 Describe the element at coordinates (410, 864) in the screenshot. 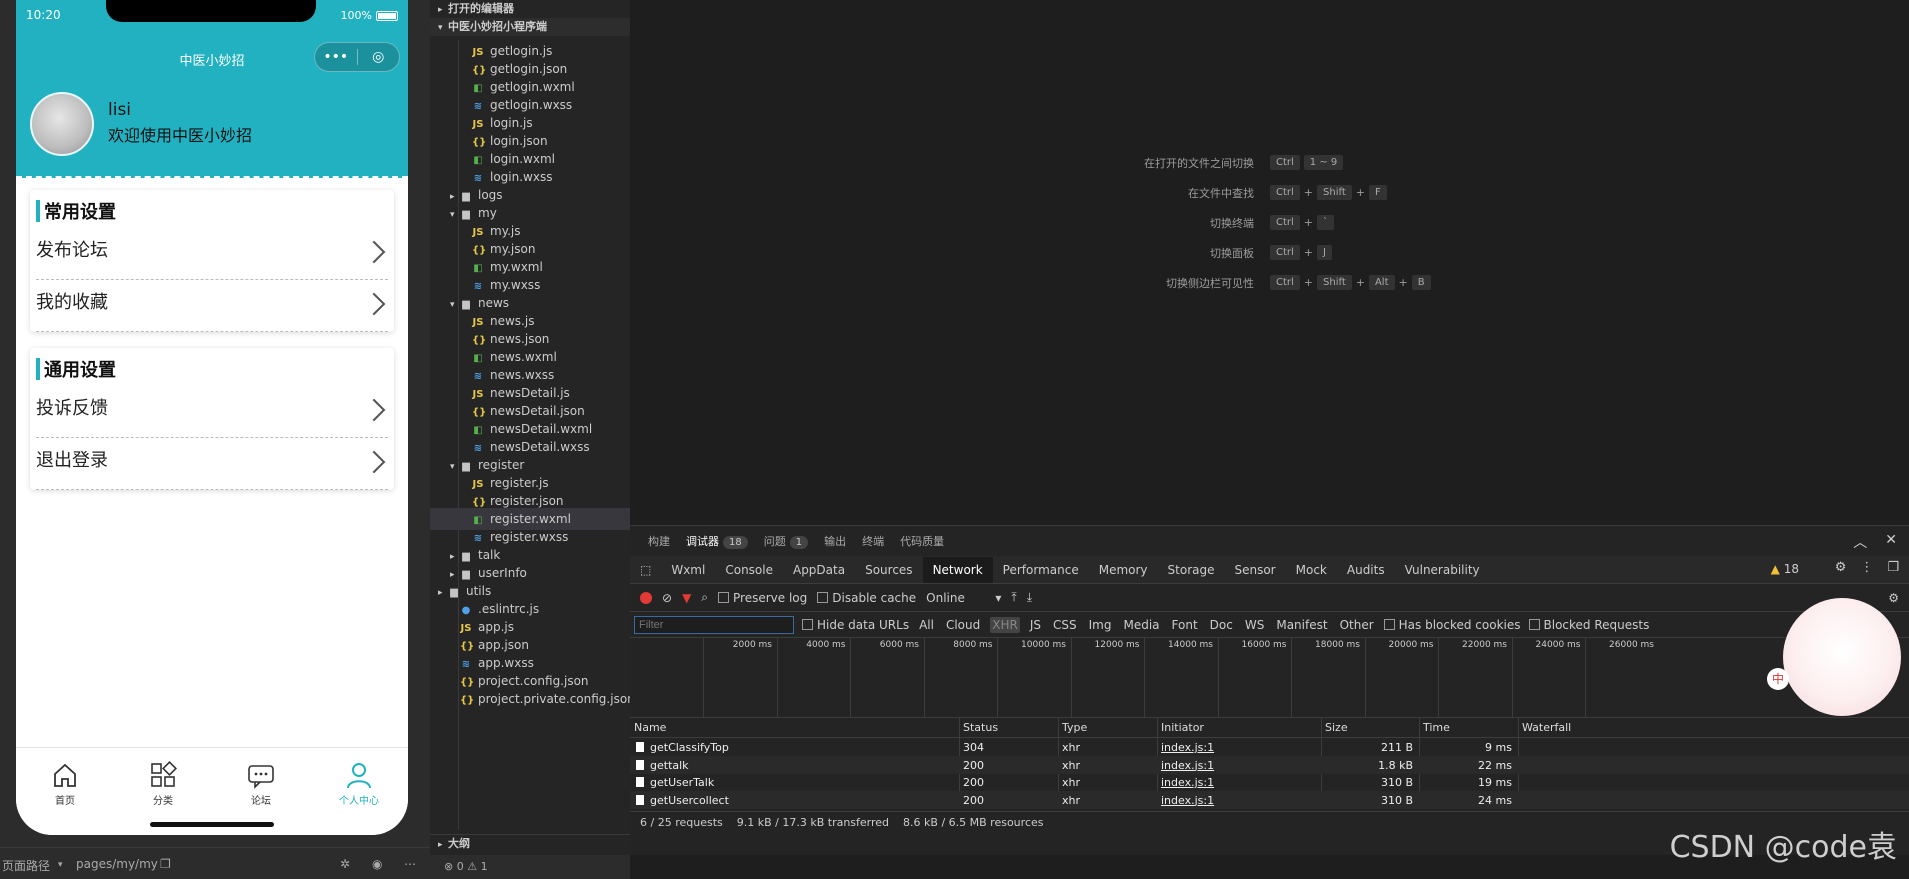

I see `more-icon: ⋯` at that location.